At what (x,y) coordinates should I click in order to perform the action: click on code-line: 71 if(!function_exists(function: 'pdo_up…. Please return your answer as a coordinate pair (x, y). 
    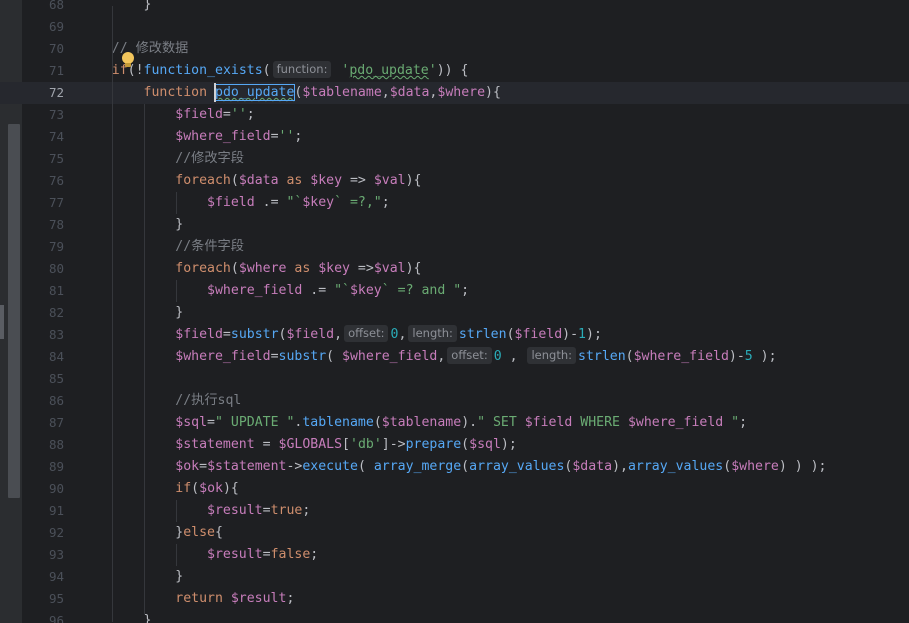
    Looking at the image, I should click on (454, 71).